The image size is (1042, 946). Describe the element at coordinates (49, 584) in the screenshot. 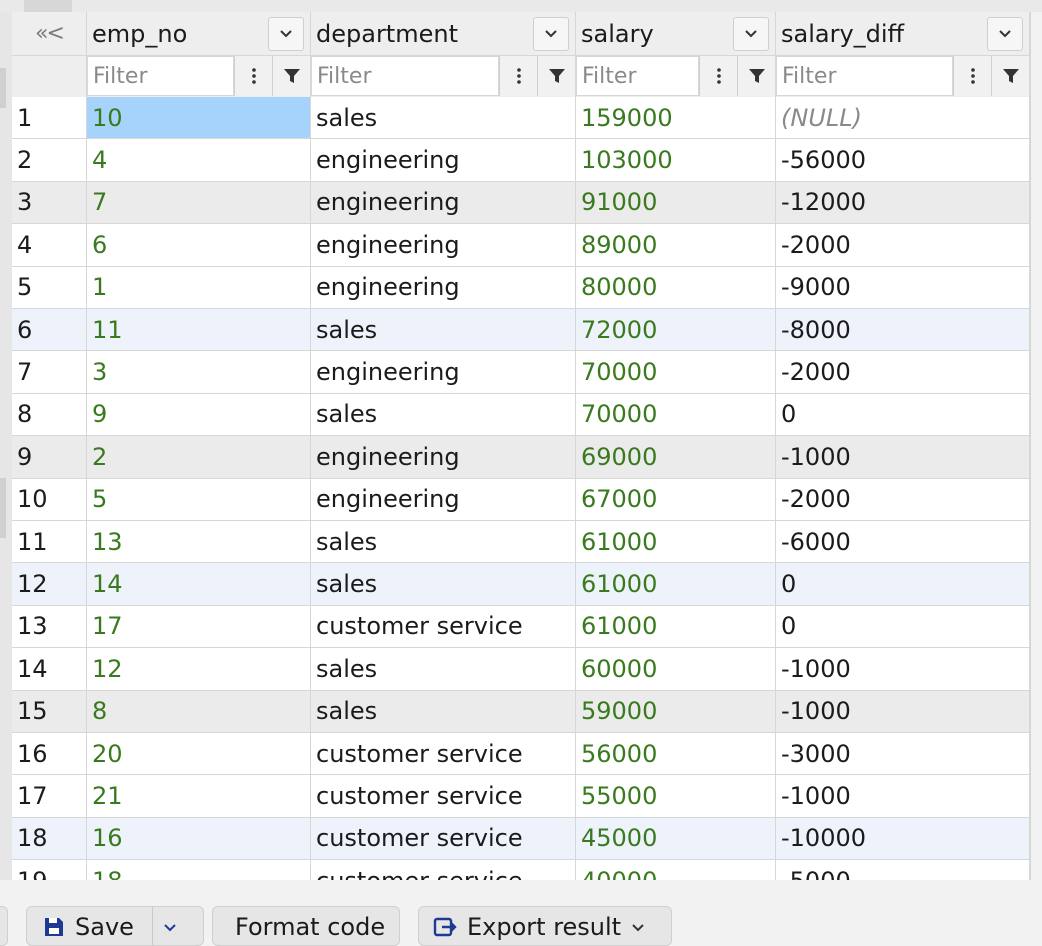

I see `row-number: 12` at that location.